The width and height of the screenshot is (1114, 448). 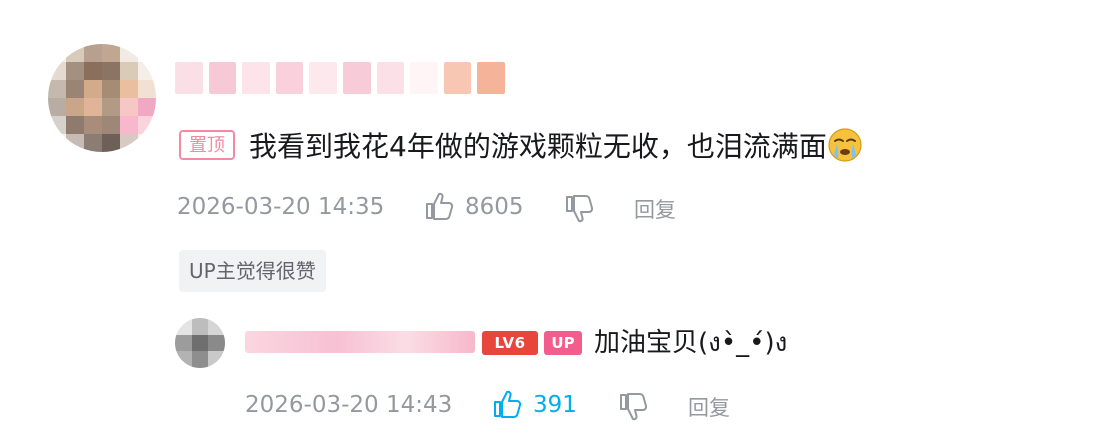 I want to click on reply-avatar, so click(x=200, y=343).